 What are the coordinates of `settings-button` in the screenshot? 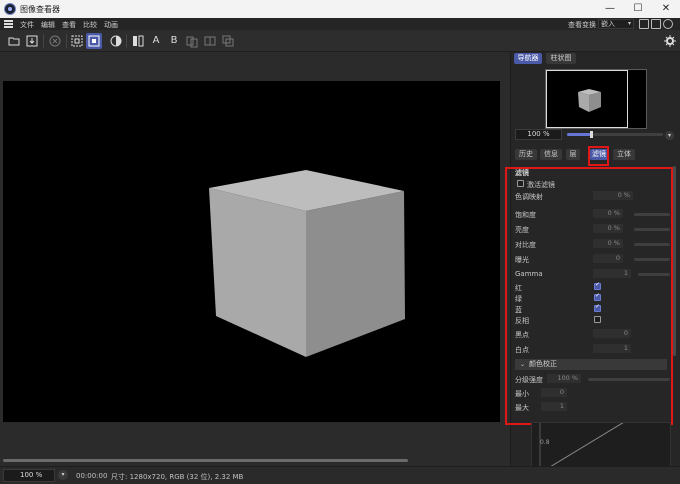 It's located at (670, 41).